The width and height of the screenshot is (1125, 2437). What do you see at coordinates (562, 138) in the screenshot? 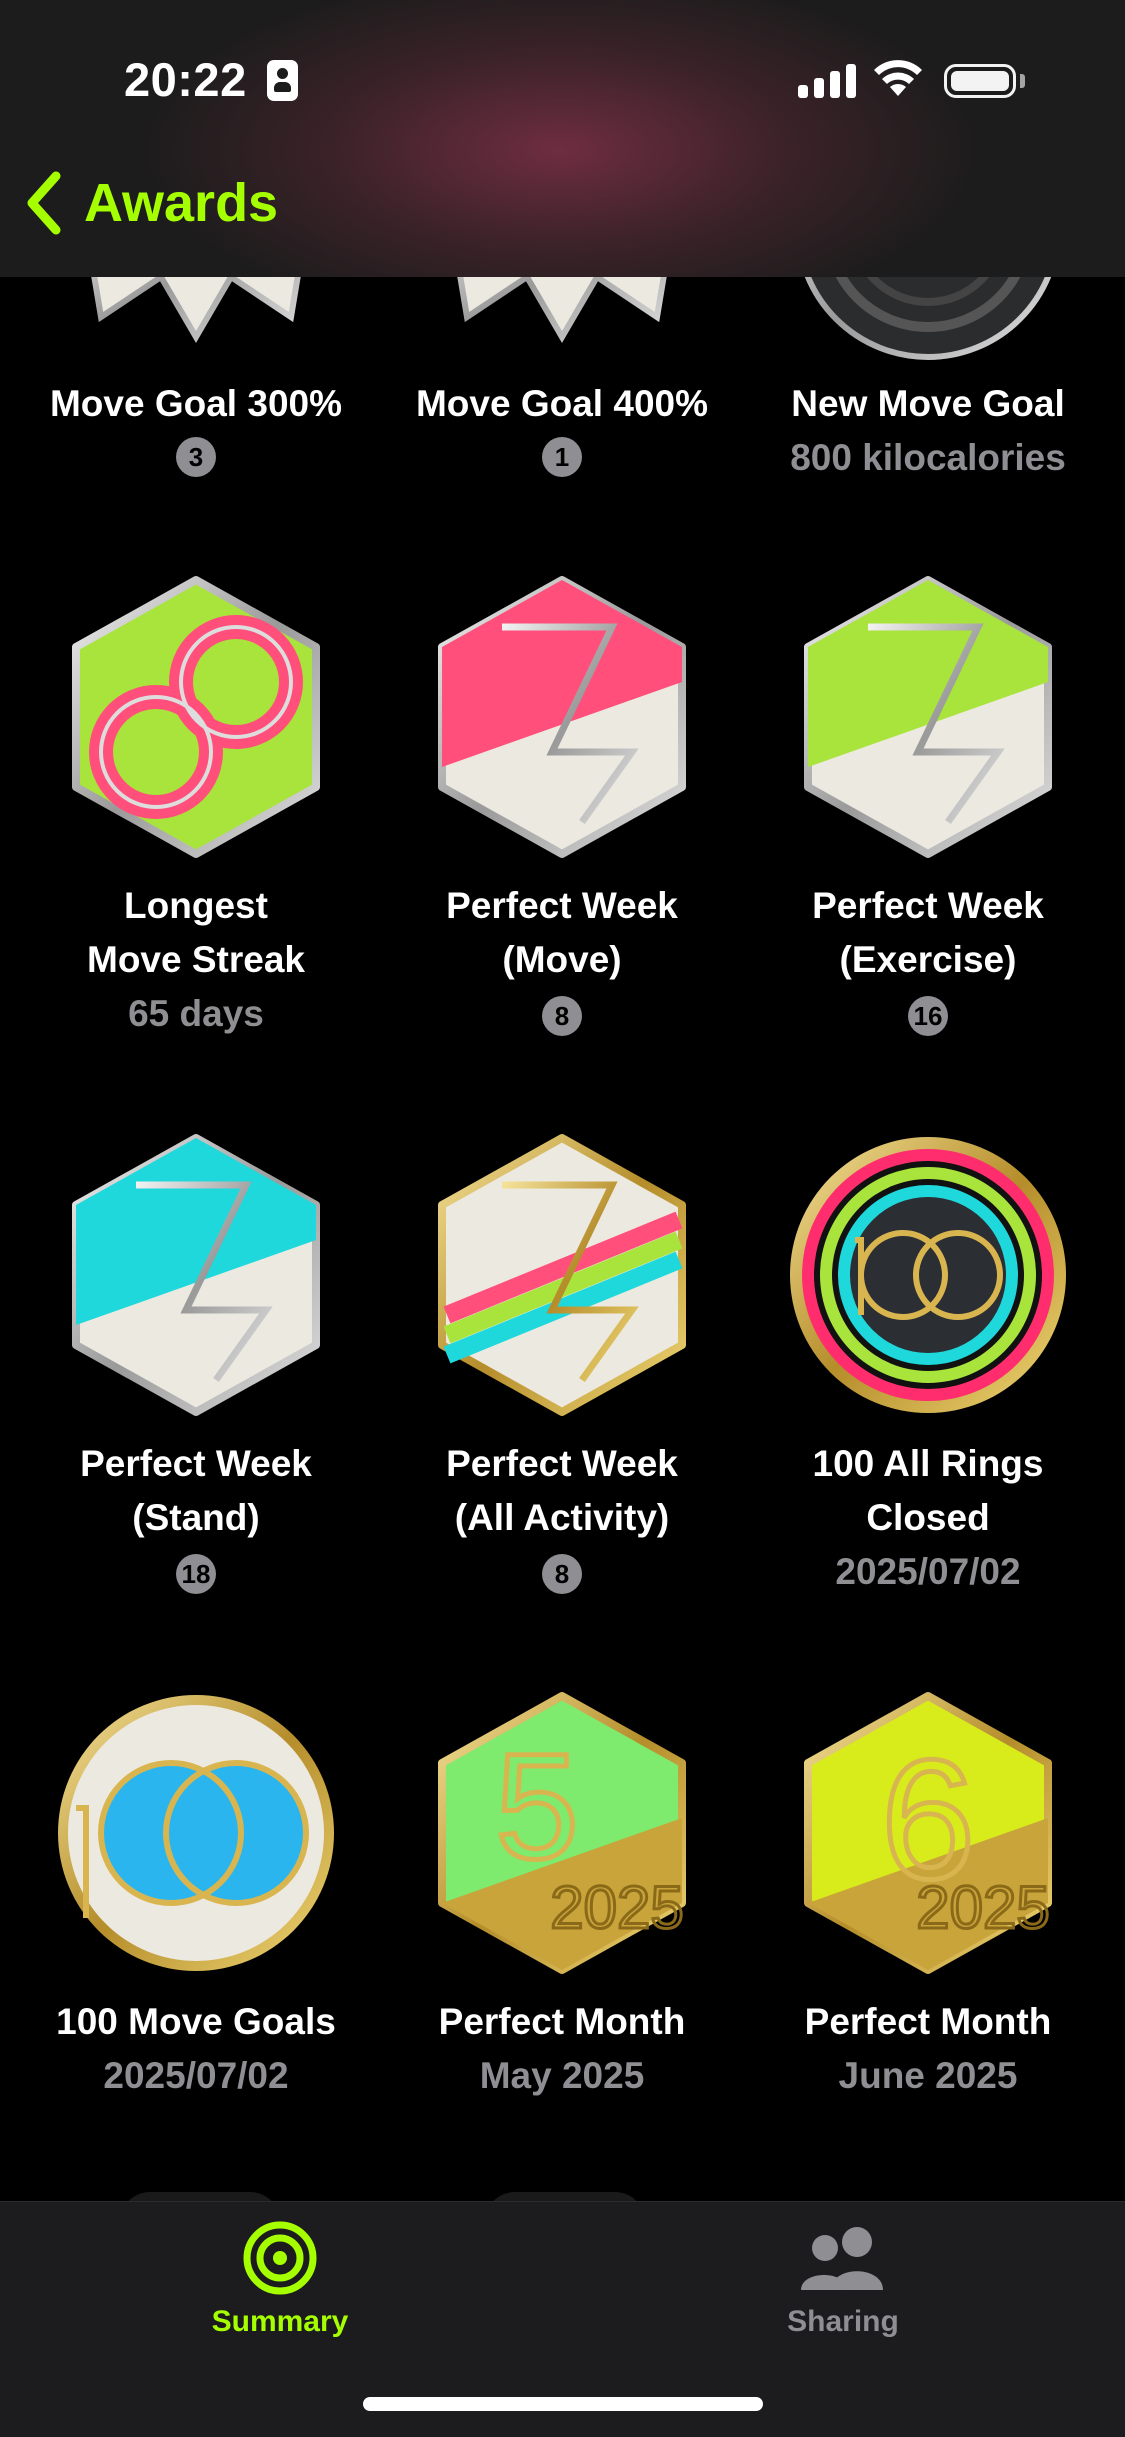
I see `navigation-header: 20:22 Awards` at bounding box center [562, 138].